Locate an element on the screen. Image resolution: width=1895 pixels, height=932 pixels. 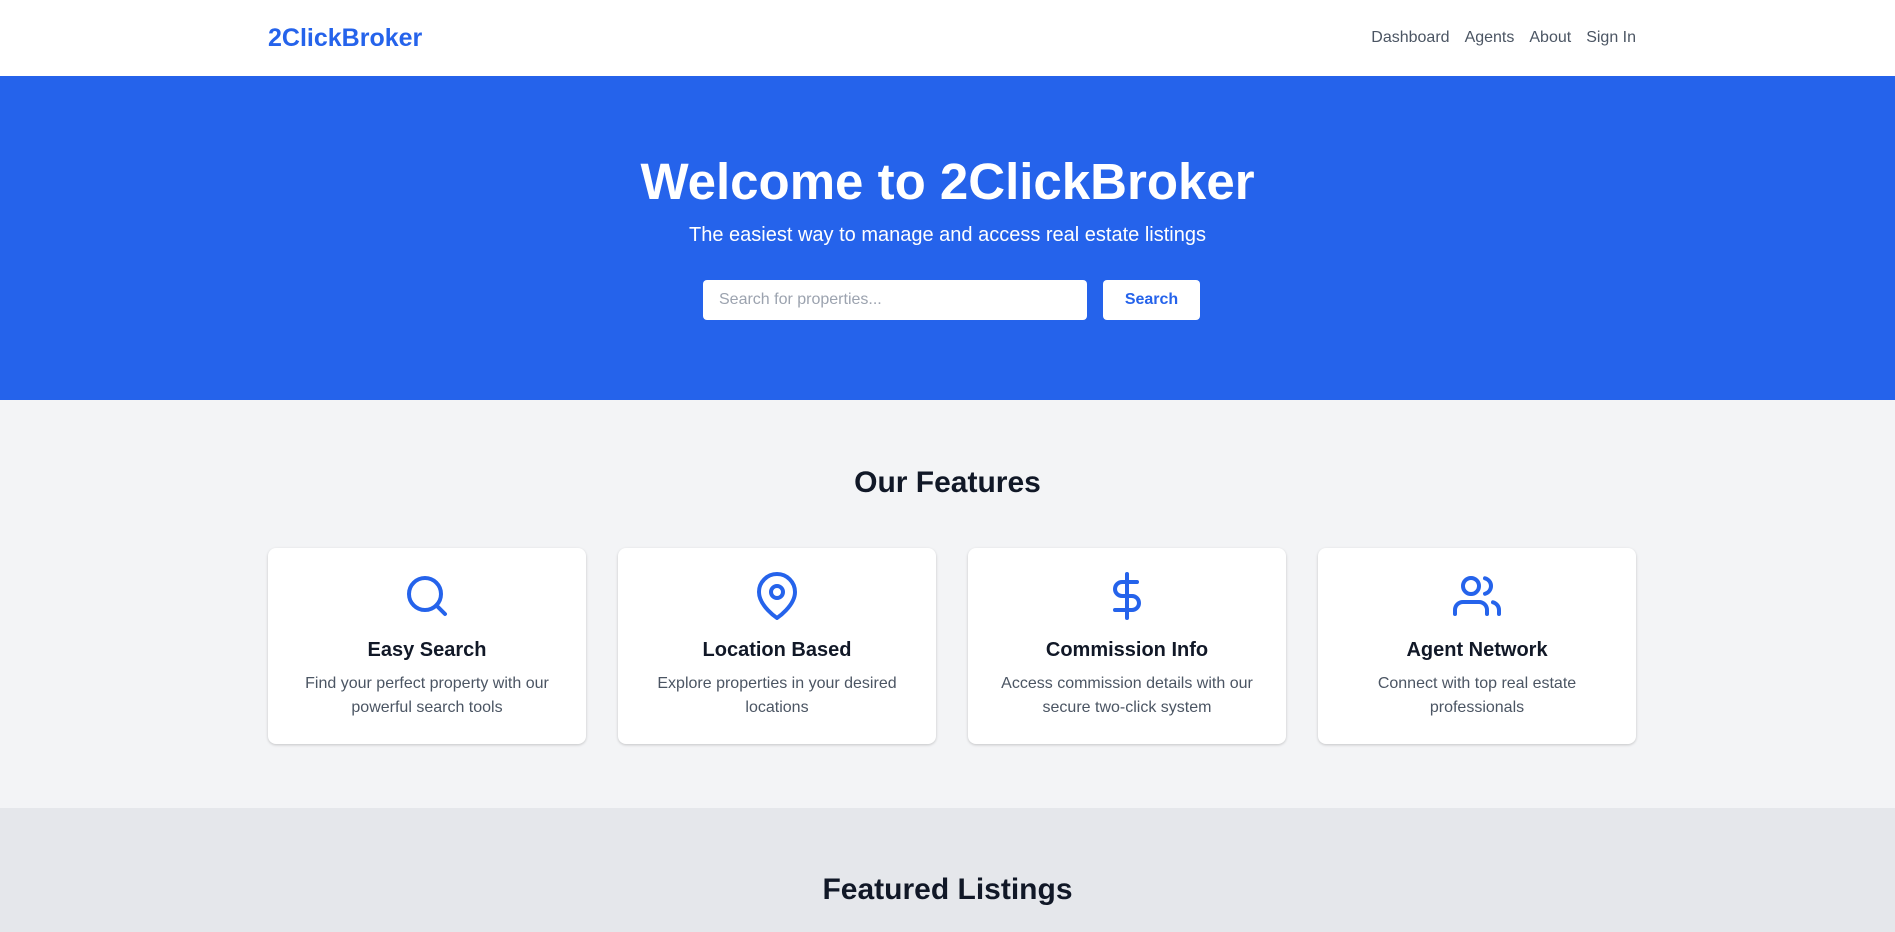
brand-logo-link: 2ClickBroker is located at coordinates (345, 38).